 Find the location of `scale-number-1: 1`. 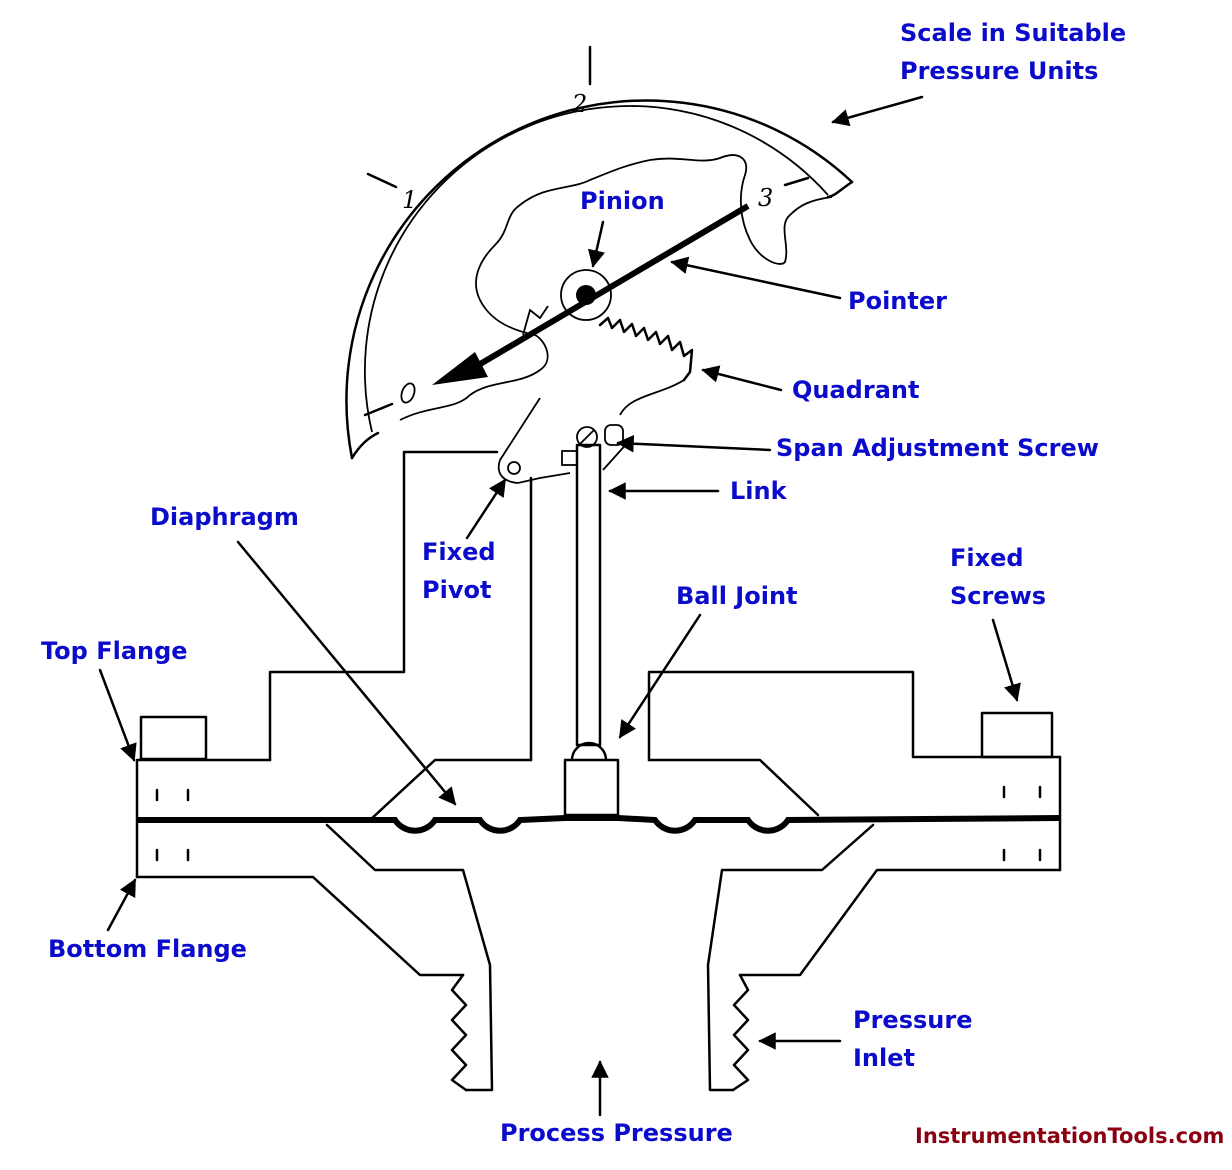

scale-number-1: 1 is located at coordinates (409, 200).